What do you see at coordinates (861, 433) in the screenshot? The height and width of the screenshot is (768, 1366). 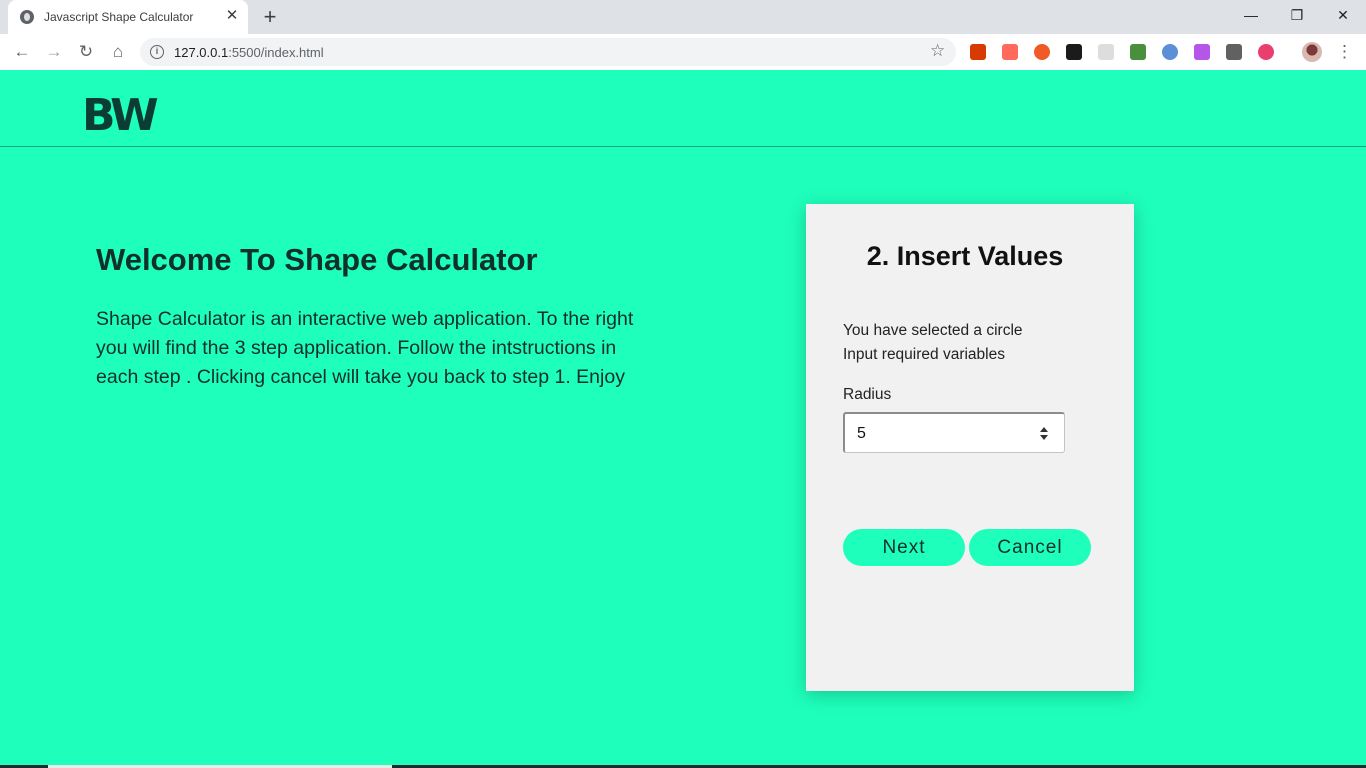 I see `radius-value: 5` at bounding box center [861, 433].